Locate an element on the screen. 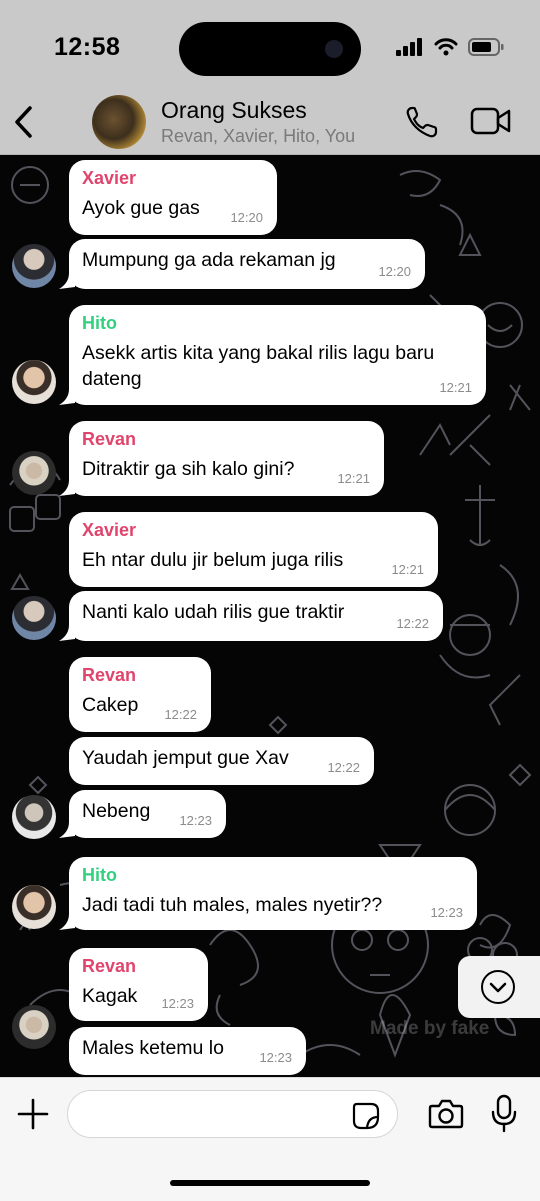  message-input is located at coordinates (232, 1114).